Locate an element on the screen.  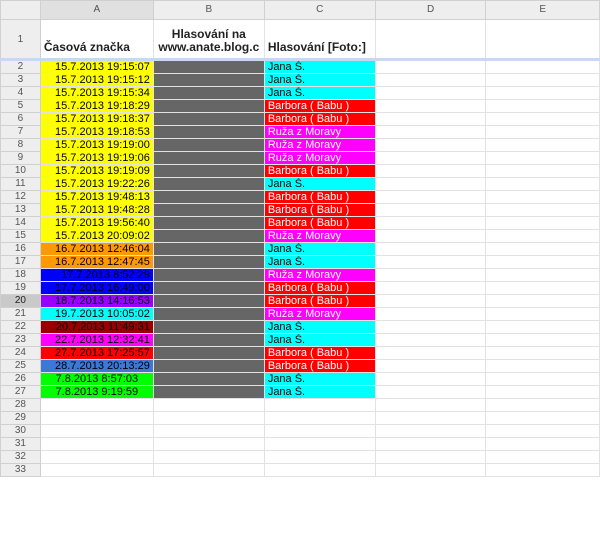
column-header-e: E is located at coordinates (542, 10).